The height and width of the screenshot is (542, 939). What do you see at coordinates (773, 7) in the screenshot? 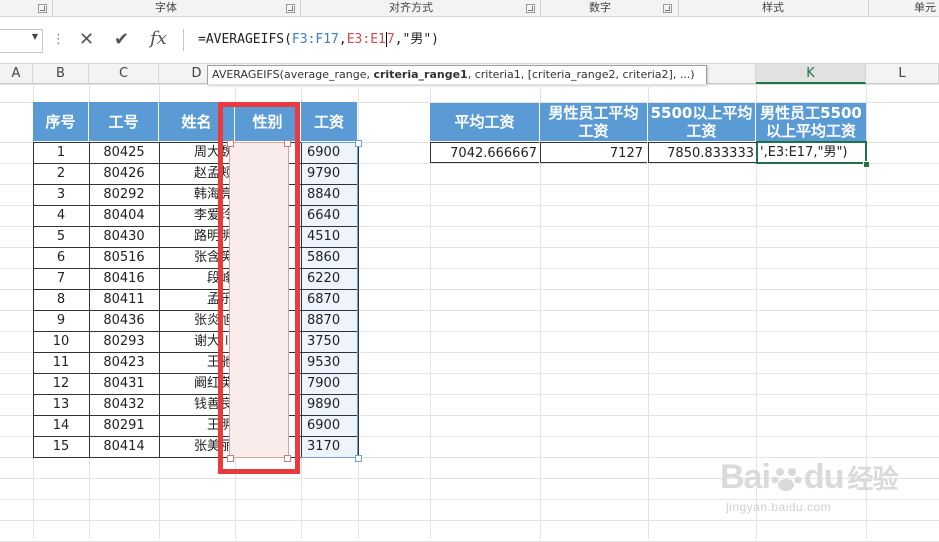
I see `ribbon-group-styles: 样式` at bounding box center [773, 7].